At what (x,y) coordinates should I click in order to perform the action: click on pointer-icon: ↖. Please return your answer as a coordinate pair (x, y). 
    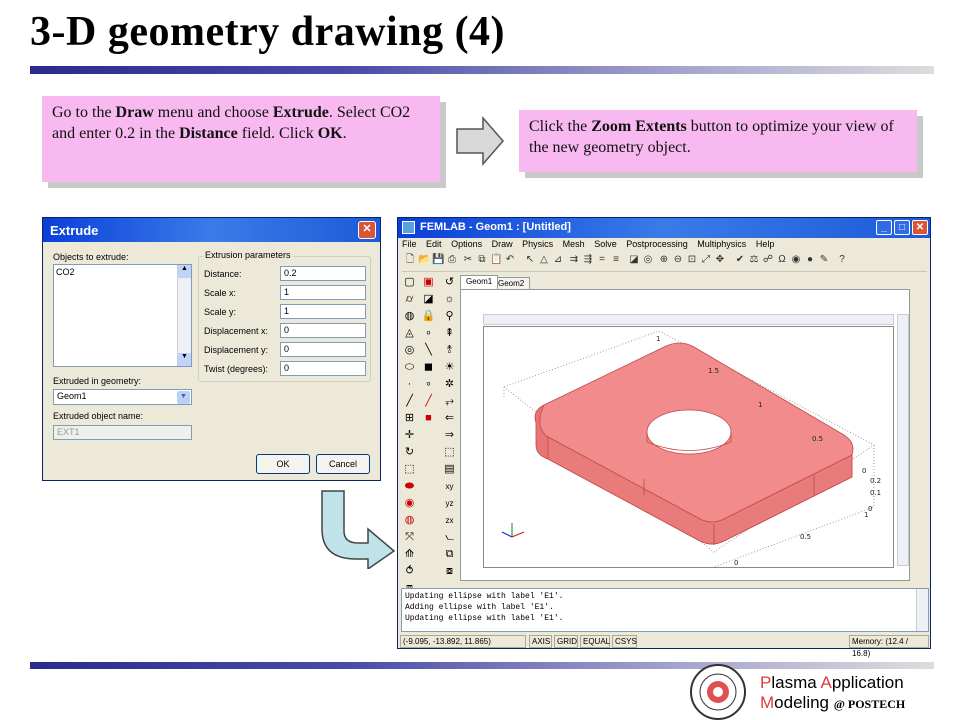
    Looking at the image, I should click on (530, 260).